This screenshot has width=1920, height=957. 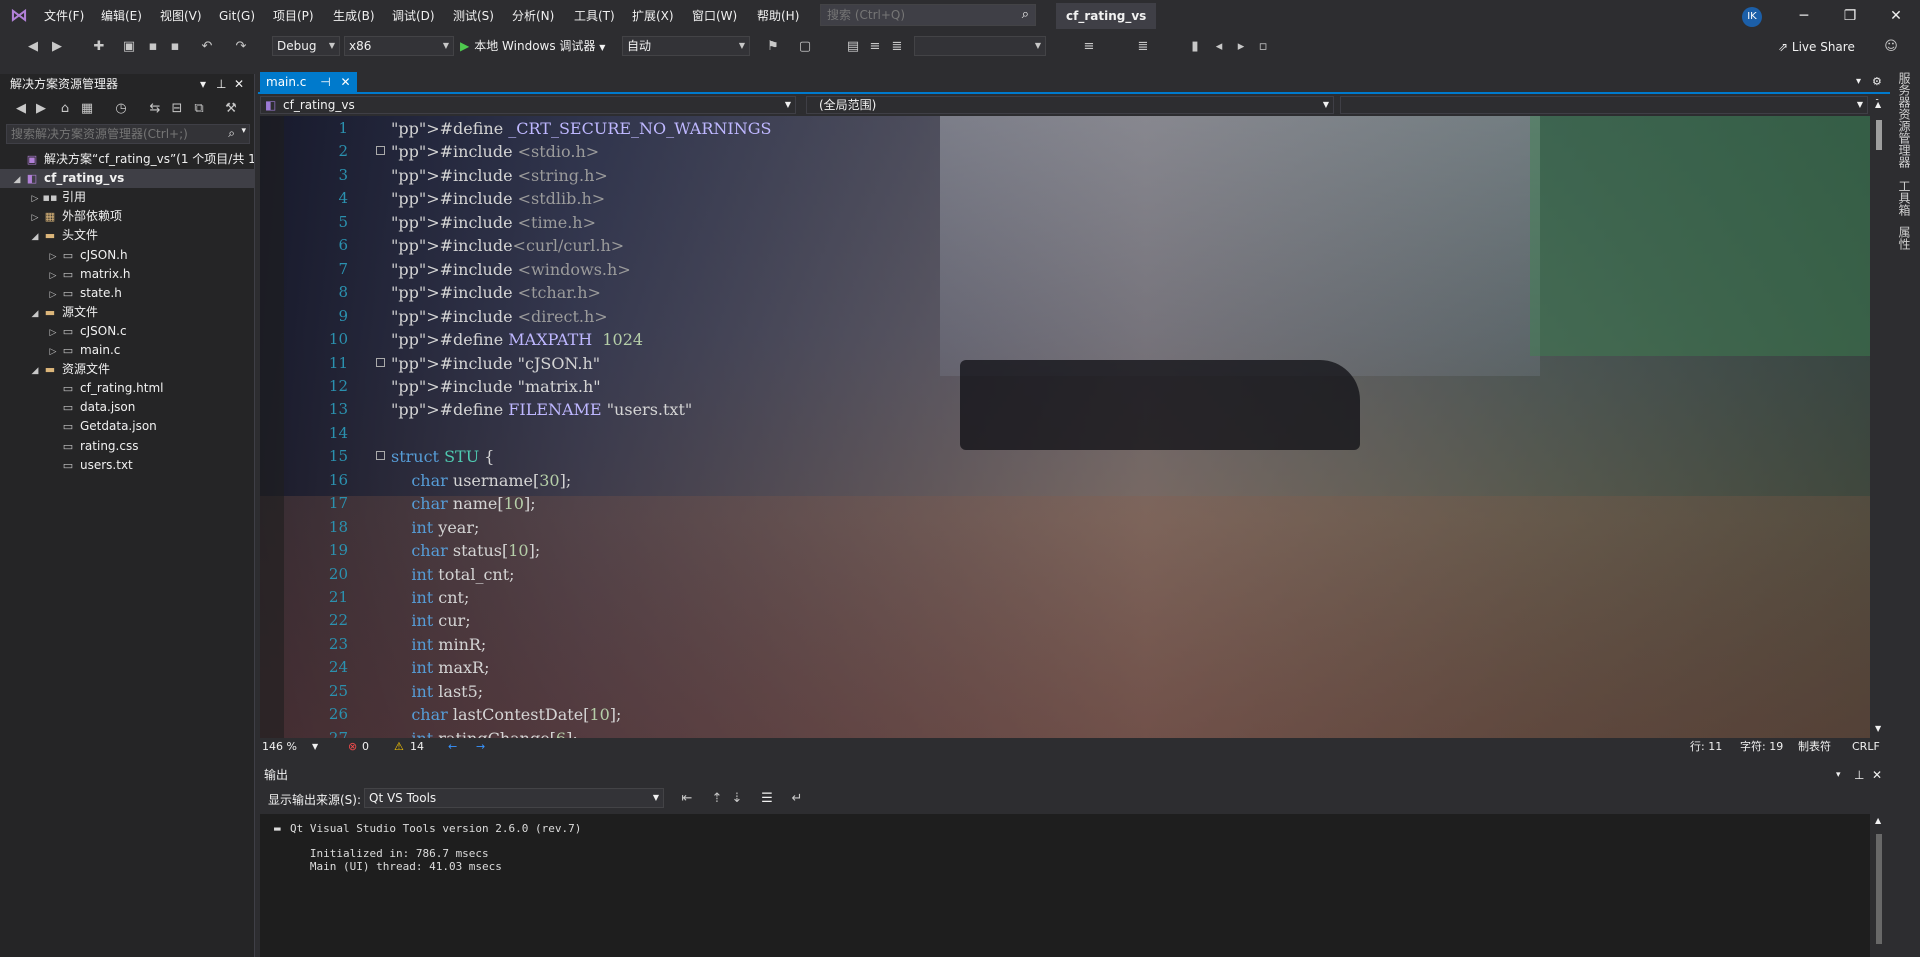 I want to click on code-line: 23 int minR;, so click(x=1060, y=645).